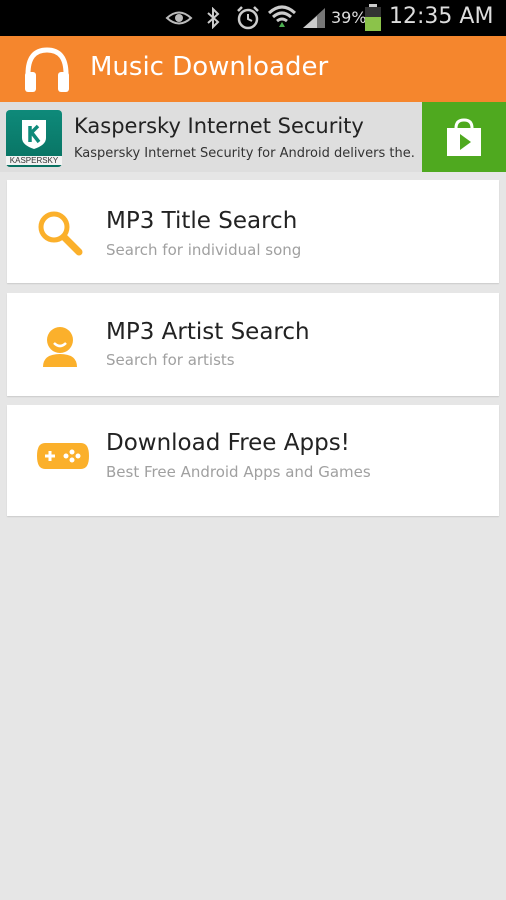  What do you see at coordinates (202, 221) in the screenshot?
I see `menu-item-title: MP3 Title Search` at bounding box center [202, 221].